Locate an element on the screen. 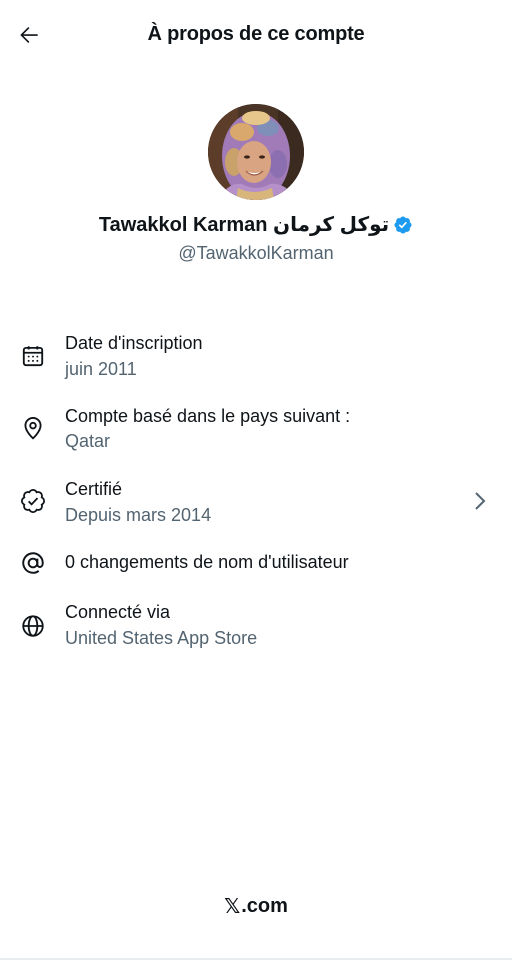 This screenshot has height=960, width=512. top-bar: À propos de ce compte is located at coordinates (256, 36).